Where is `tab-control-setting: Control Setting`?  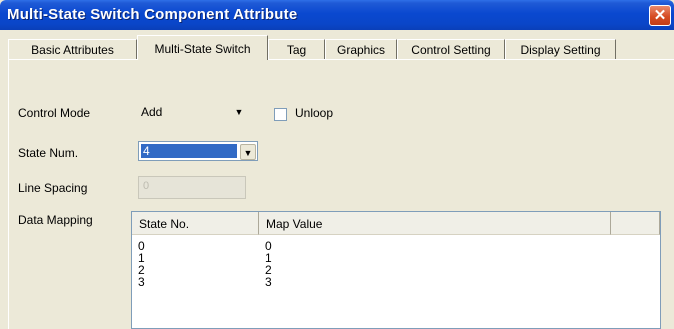 tab-control-setting: Control Setting is located at coordinates (451, 49).